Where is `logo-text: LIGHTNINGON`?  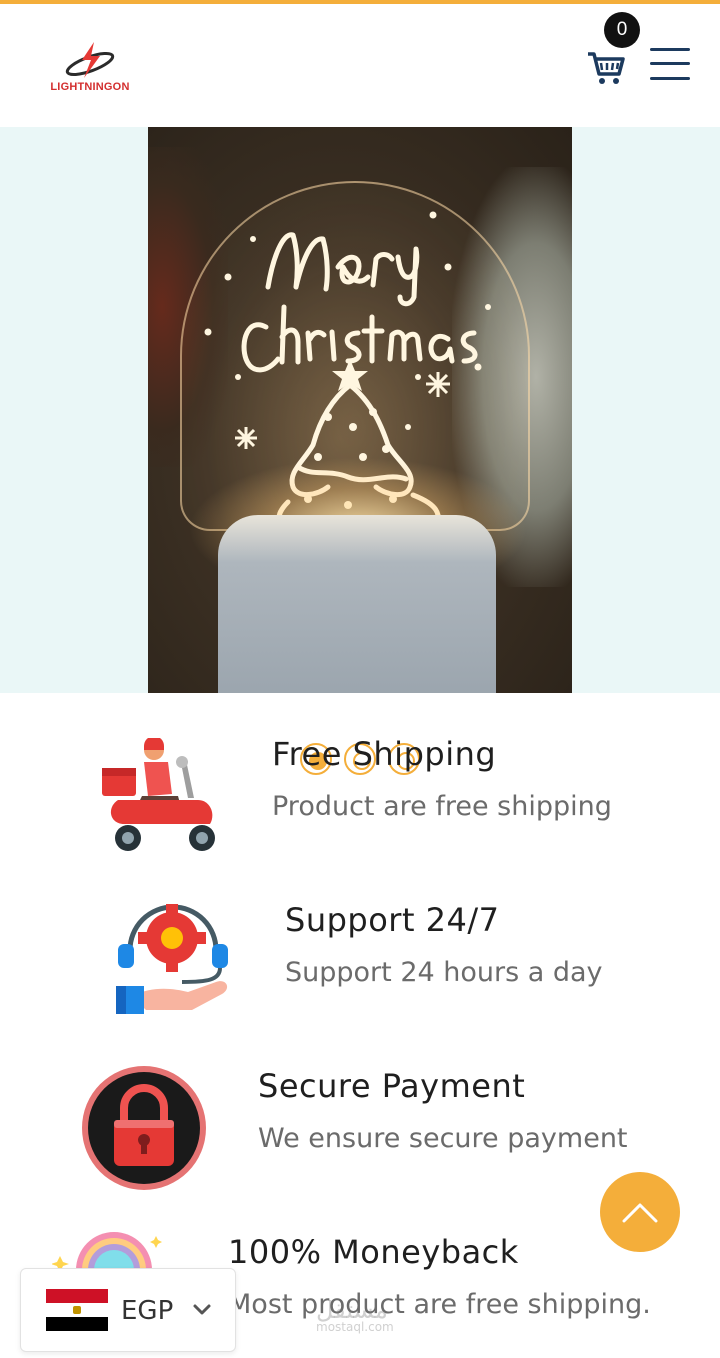 logo-text: LIGHTNINGON is located at coordinates (90, 87).